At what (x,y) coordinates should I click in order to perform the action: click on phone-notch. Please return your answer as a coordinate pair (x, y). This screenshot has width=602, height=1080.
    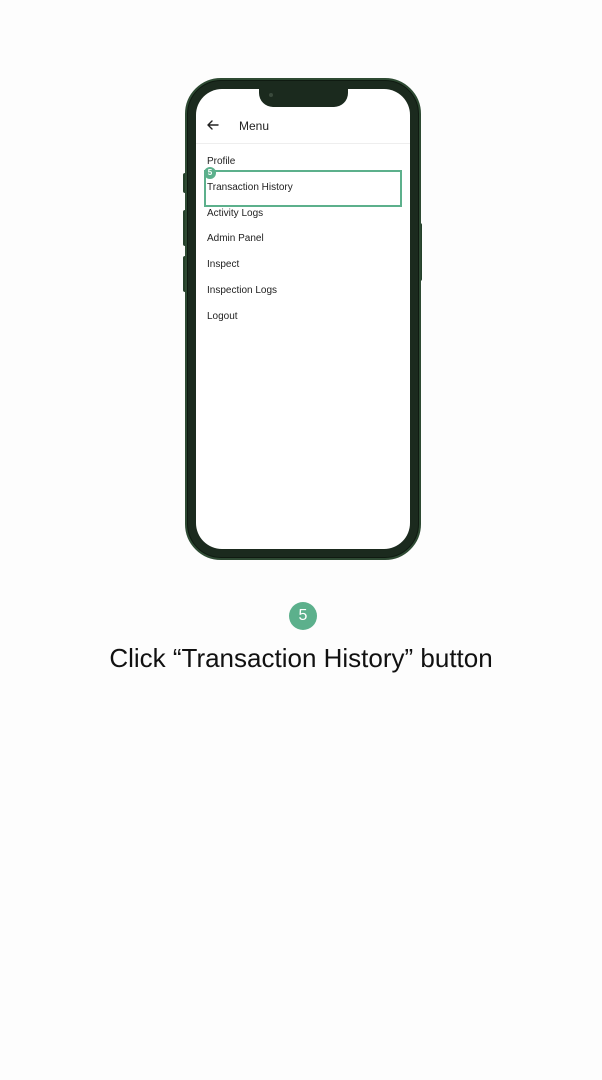
    Looking at the image, I should click on (303, 97).